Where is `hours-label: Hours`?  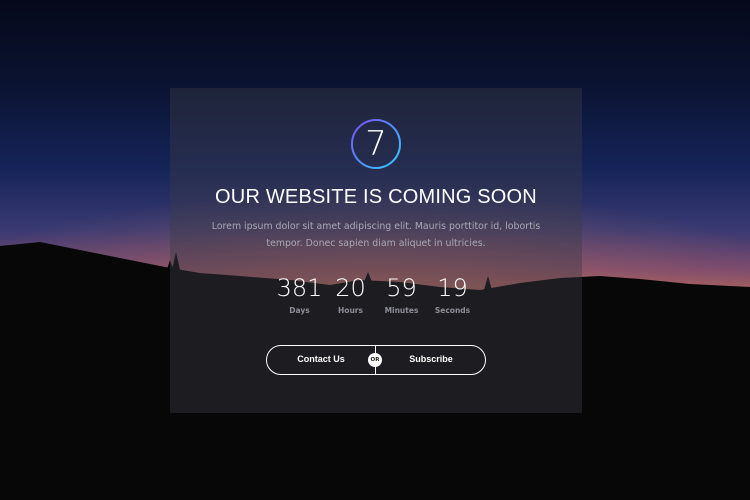
hours-label: Hours is located at coordinates (350, 310).